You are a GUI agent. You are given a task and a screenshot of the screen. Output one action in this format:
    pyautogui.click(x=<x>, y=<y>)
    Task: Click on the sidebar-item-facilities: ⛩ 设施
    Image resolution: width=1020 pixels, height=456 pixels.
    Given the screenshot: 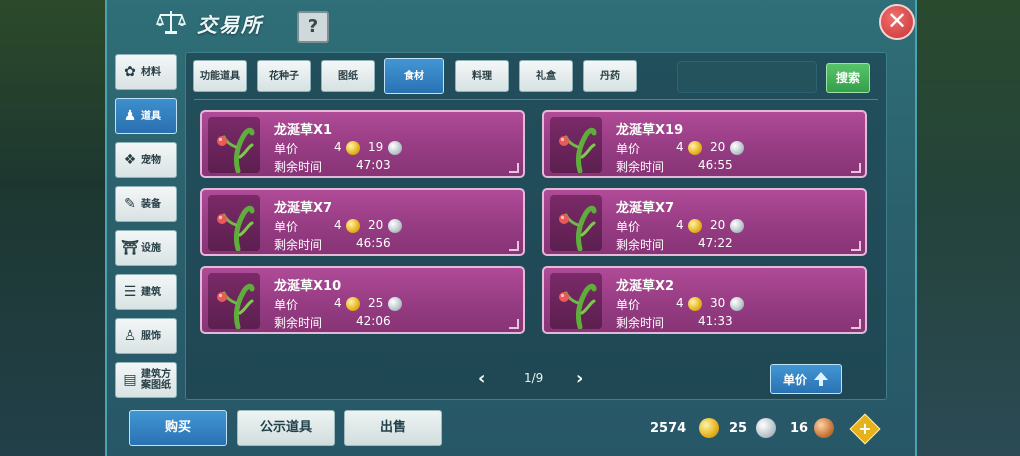 What is the action you would take?
    pyautogui.click(x=146, y=248)
    